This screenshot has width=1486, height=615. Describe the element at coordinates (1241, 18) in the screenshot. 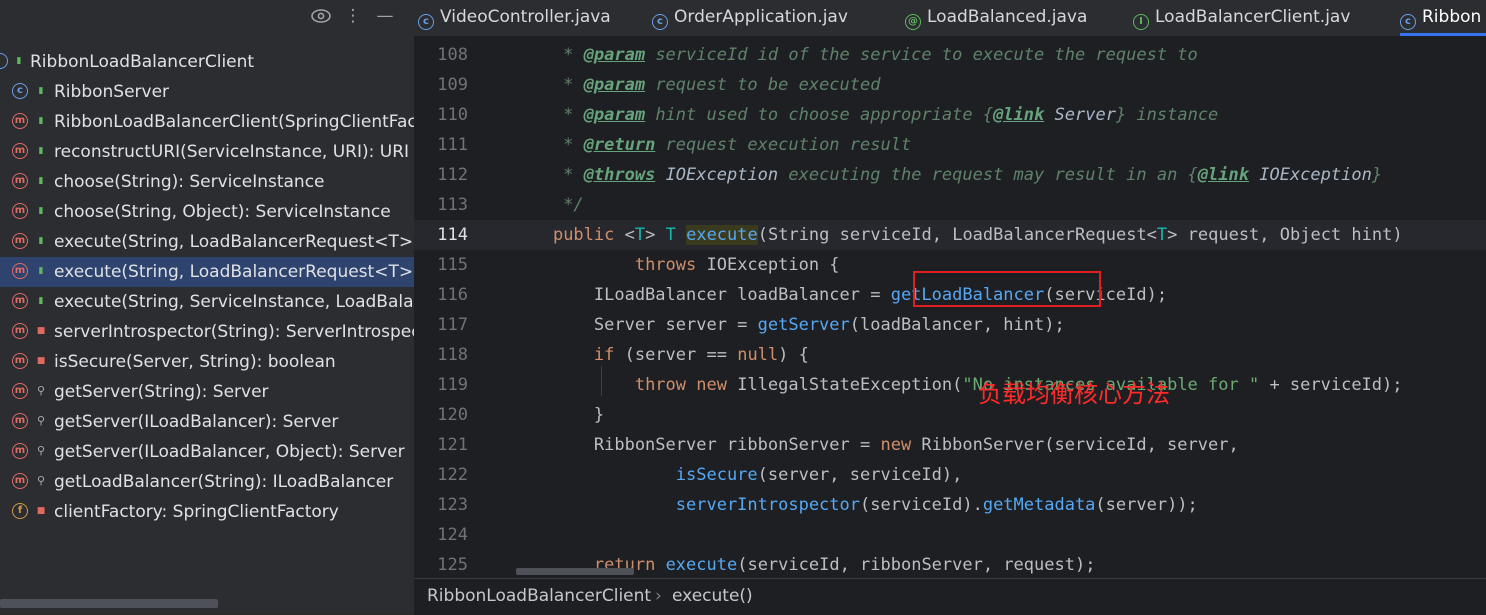

I see `editor-tab: I LoadBalancerClient.jav` at that location.